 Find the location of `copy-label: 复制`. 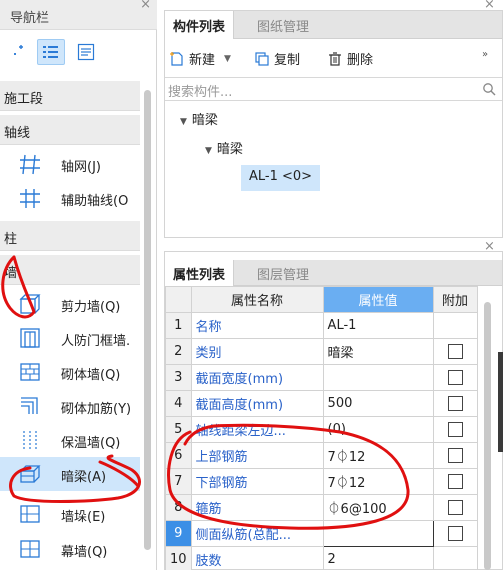

copy-label: 复制 is located at coordinates (287, 60).